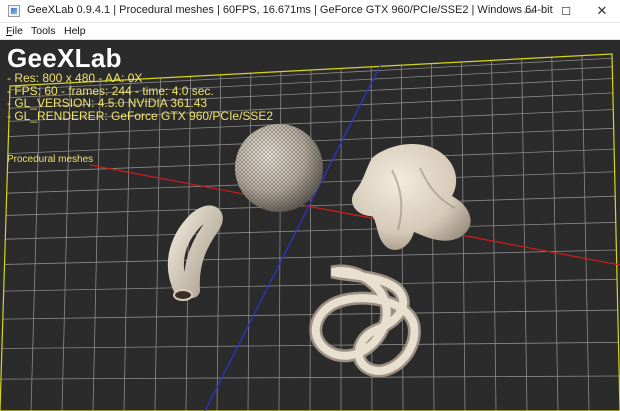 This screenshot has width=620, height=411. Describe the element at coordinates (529, 11) in the screenshot. I see `minimize-button: —` at that location.